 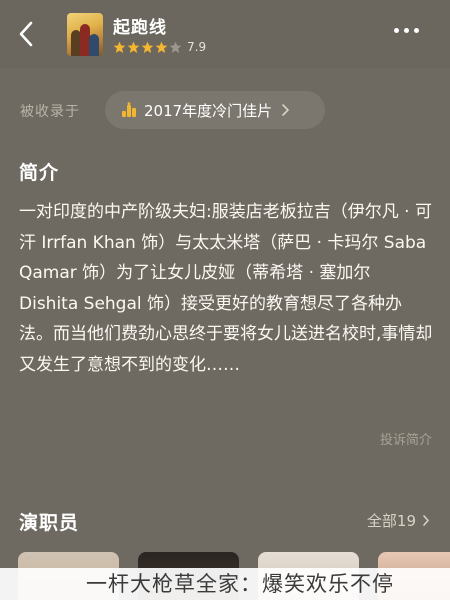 I want to click on caption-text: 一杆大枪草全家：爆笑欢乐不停, so click(x=240, y=584).